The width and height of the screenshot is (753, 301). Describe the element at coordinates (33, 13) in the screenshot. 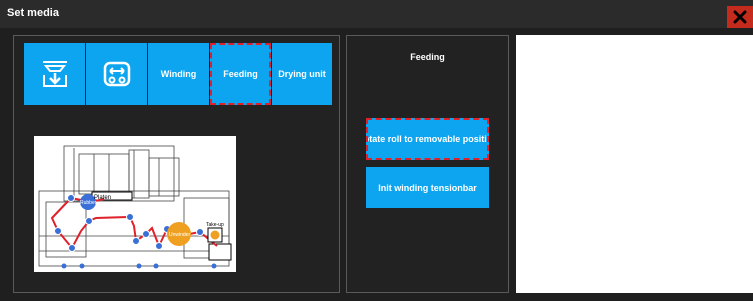

I see `window-title: Set media` at that location.